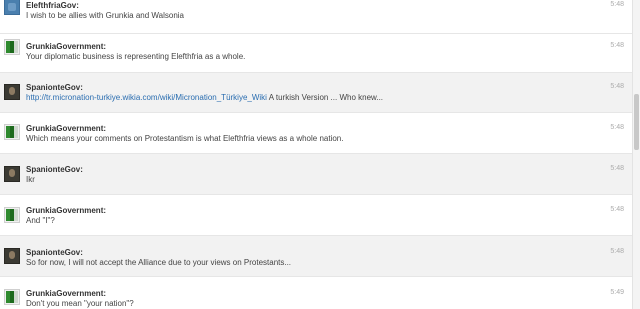 This screenshot has width=640, height=309. I want to click on scrollbar-thumb, so click(636, 122).